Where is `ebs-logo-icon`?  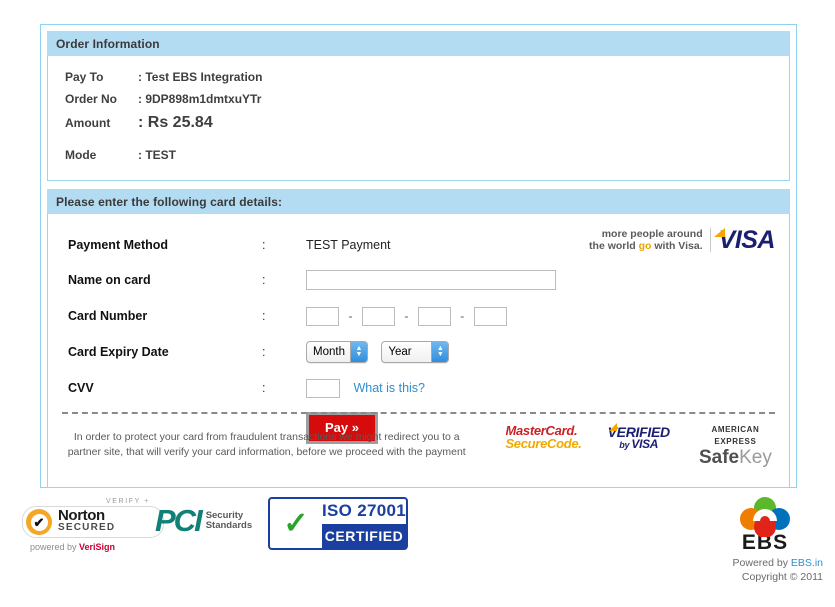
ebs-logo-icon is located at coordinates (765, 516).